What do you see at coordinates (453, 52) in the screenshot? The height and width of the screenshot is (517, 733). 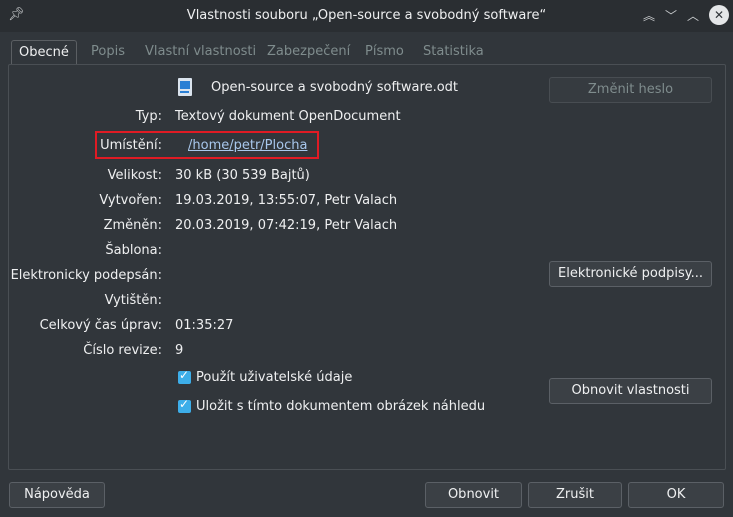 I see `tab-statistics: Statistika` at bounding box center [453, 52].